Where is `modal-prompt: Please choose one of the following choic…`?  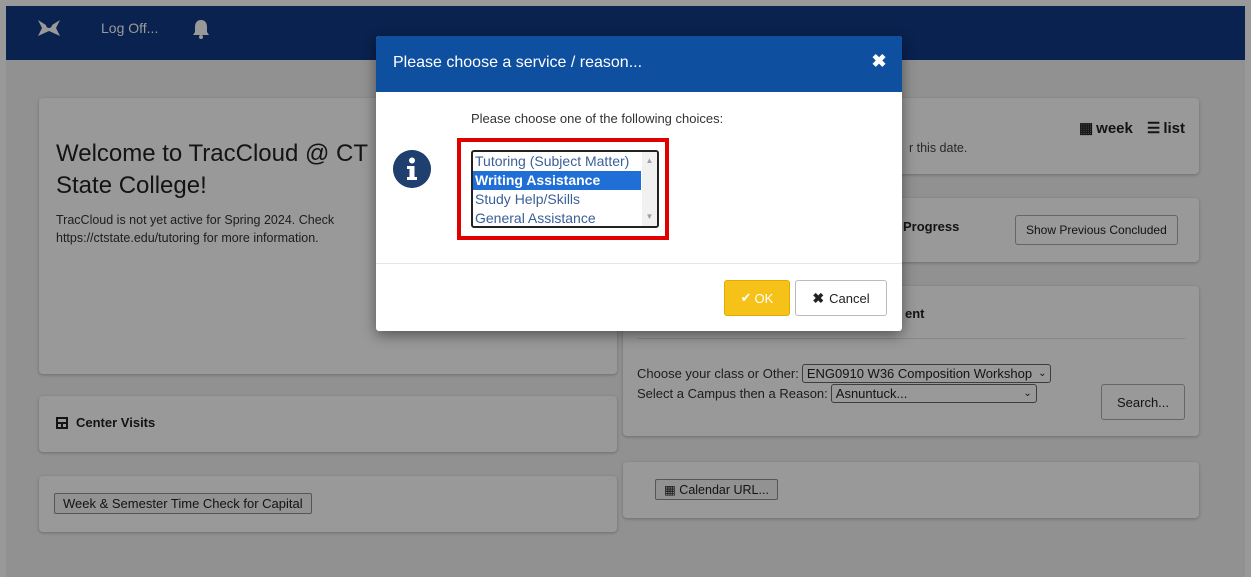 modal-prompt: Please choose one of the following choic… is located at coordinates (597, 118).